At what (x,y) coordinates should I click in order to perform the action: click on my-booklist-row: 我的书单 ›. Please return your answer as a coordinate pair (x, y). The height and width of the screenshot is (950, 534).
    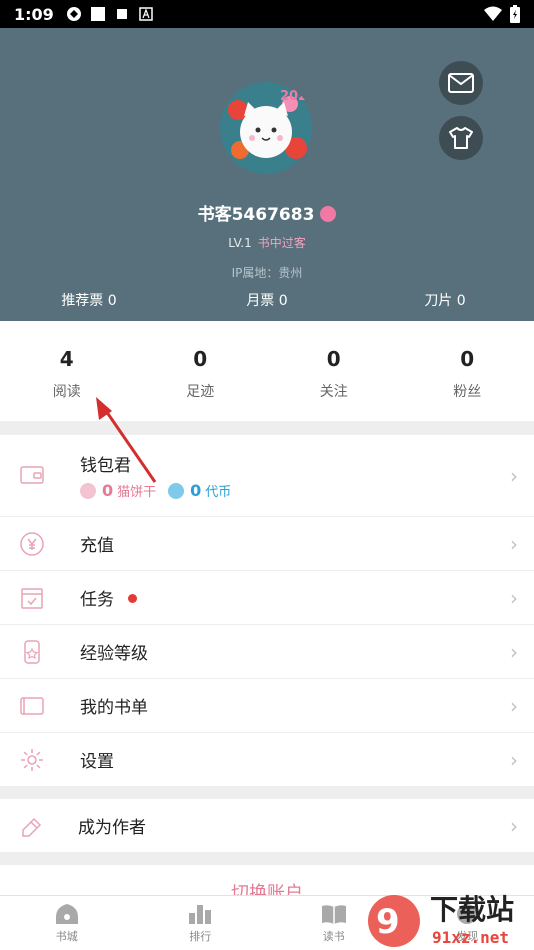
    Looking at the image, I should click on (267, 706).